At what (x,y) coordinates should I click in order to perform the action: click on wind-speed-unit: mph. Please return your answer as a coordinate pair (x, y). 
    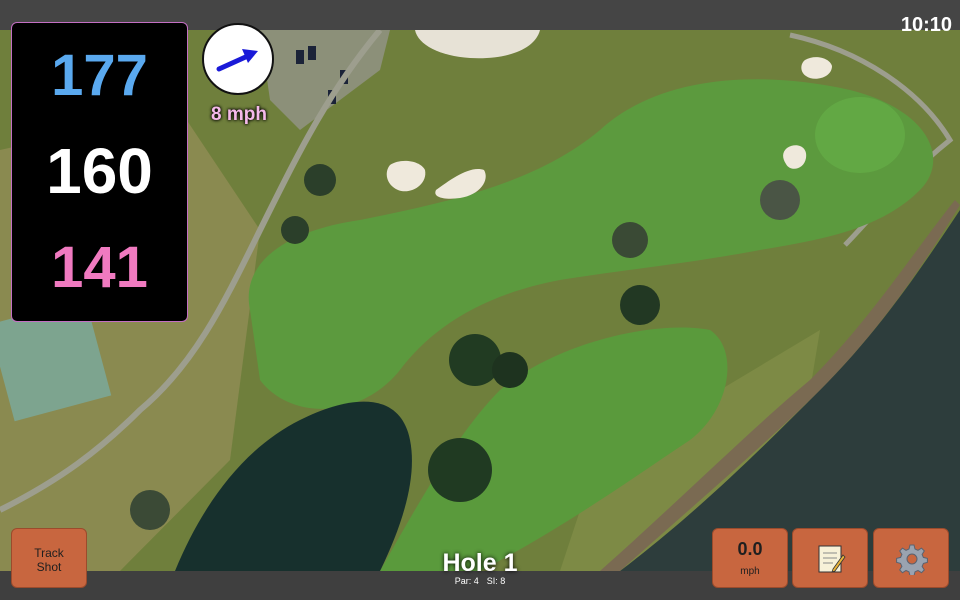
    Looking at the image, I should click on (750, 571).